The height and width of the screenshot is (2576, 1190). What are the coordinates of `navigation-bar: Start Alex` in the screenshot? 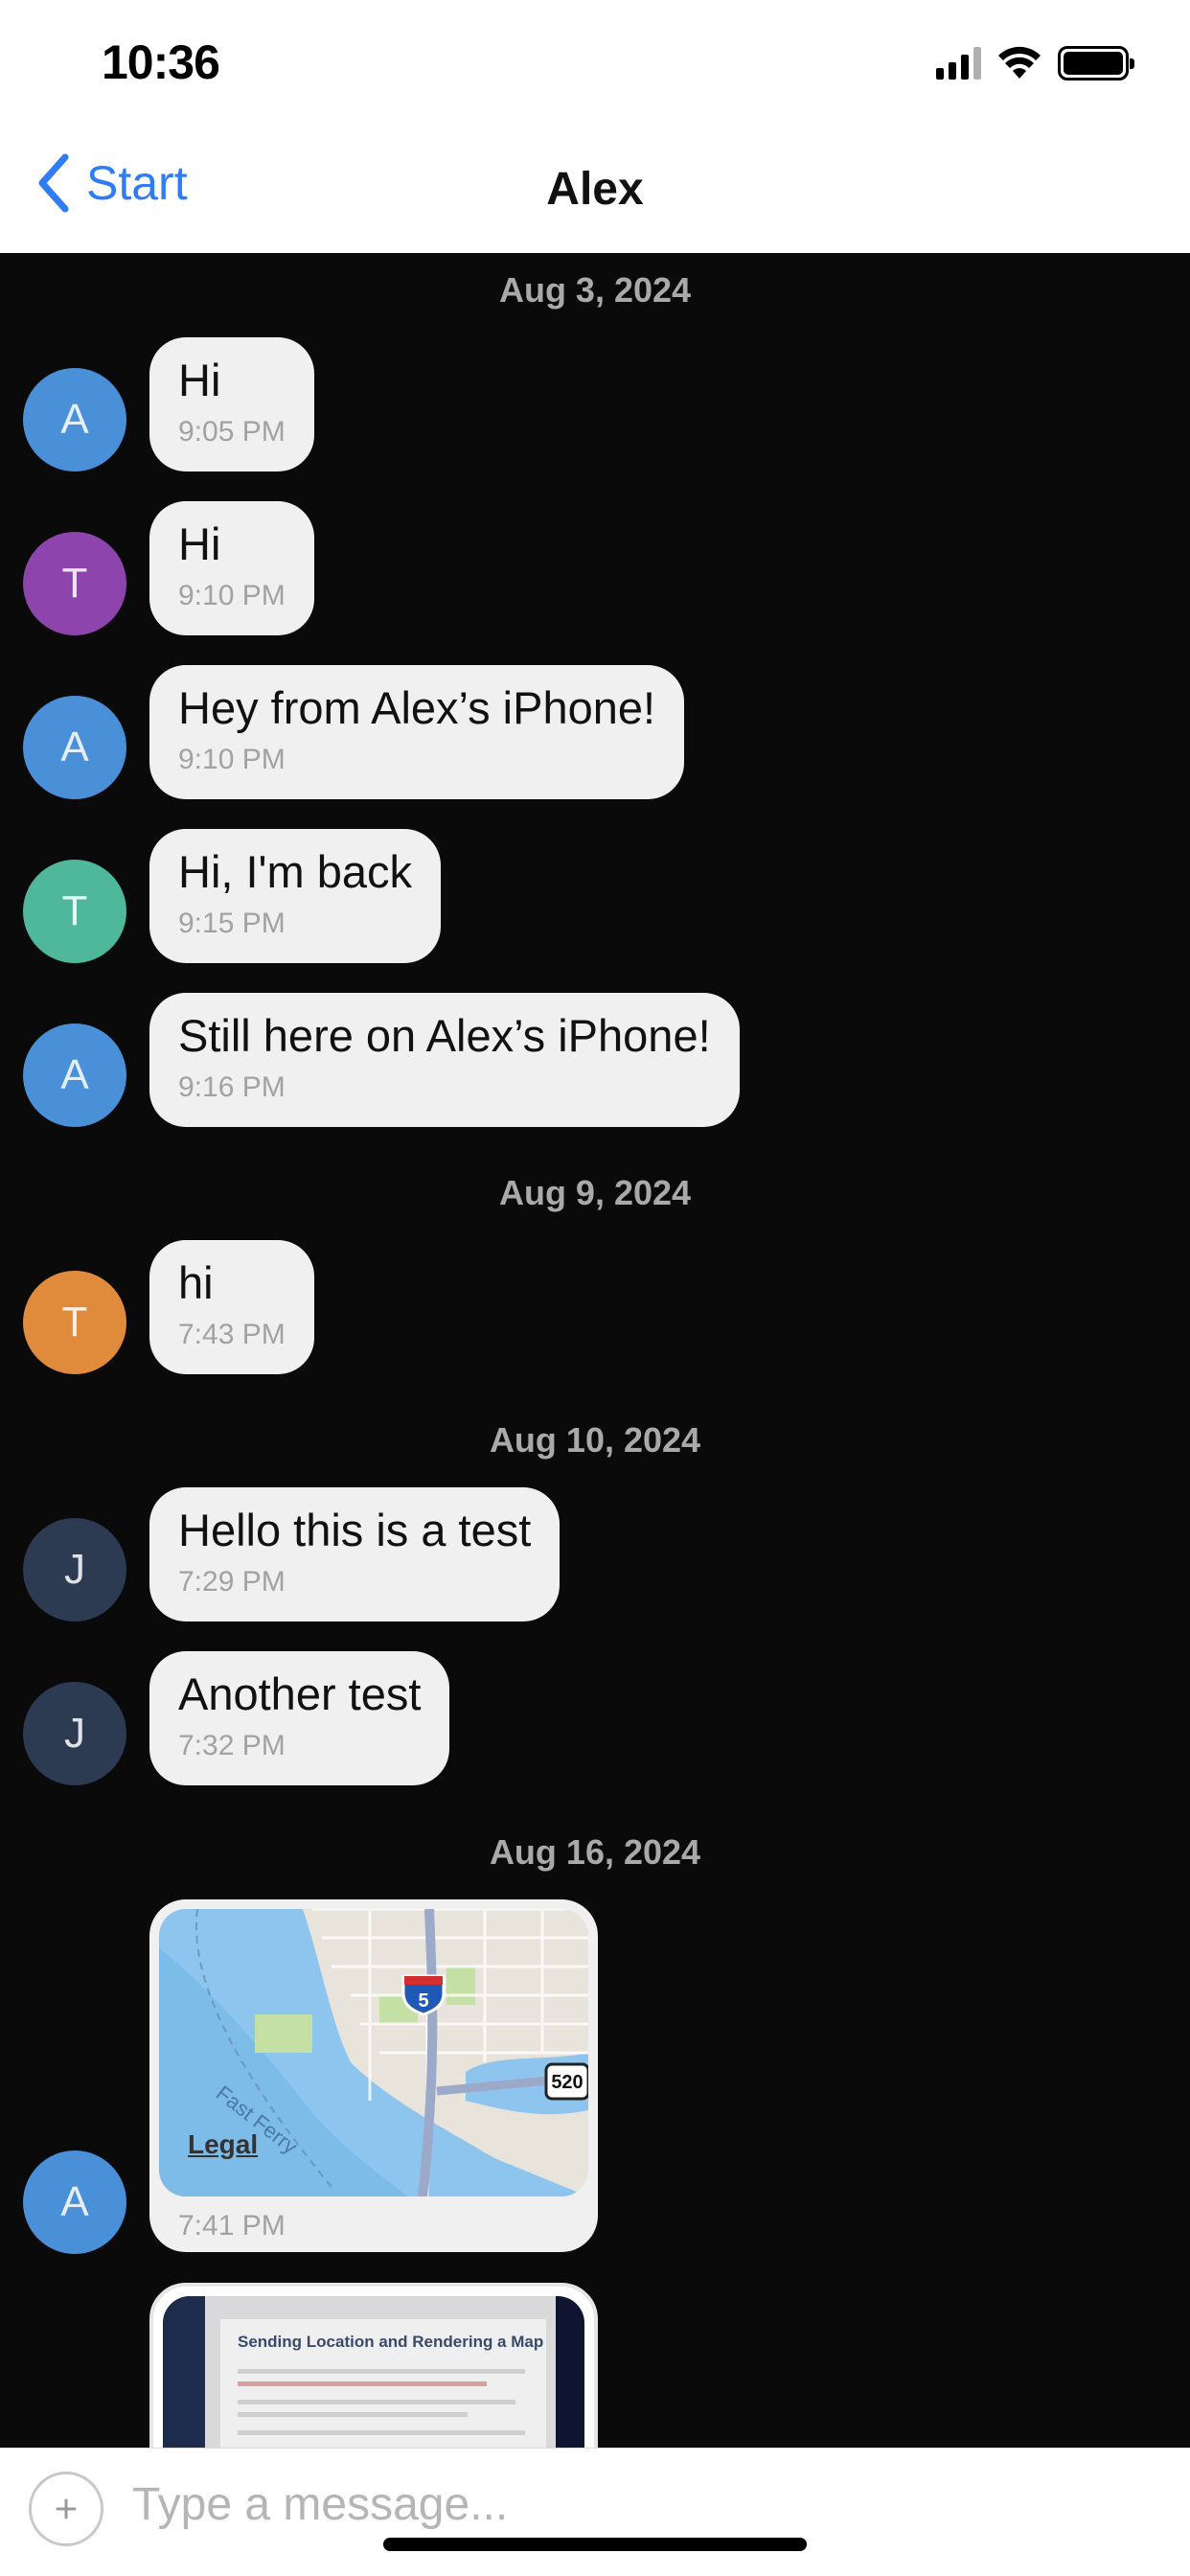 It's located at (595, 189).